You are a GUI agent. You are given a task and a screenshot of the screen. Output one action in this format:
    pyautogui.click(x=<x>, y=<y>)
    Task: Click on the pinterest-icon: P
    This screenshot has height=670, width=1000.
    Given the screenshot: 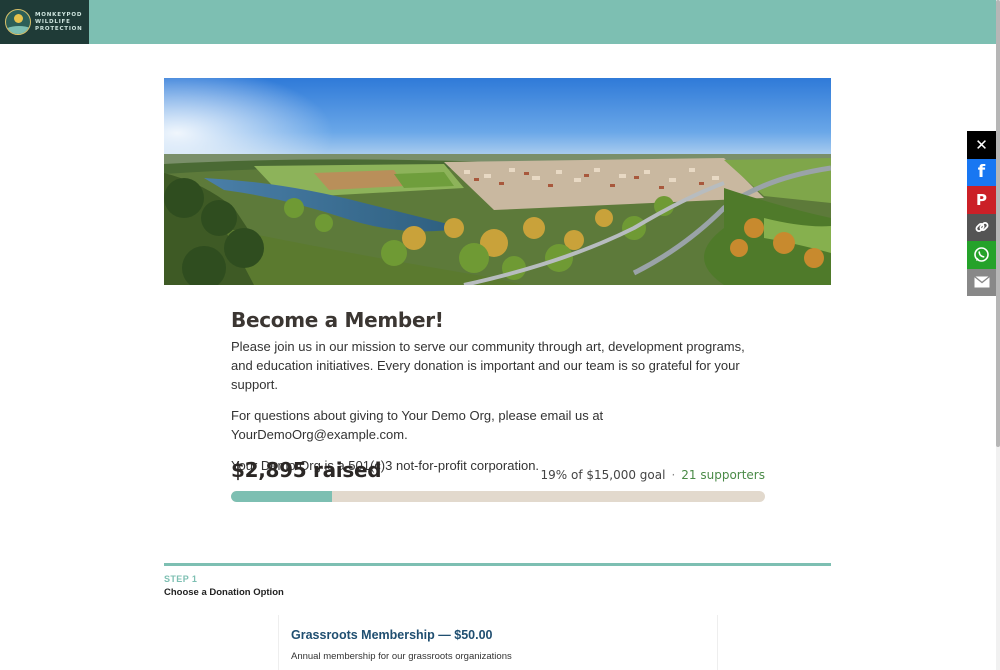 What is the action you would take?
    pyautogui.click(x=981, y=199)
    